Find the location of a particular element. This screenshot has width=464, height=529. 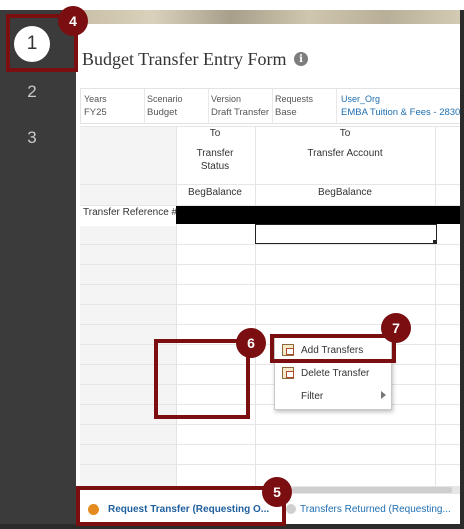

selected-cell is located at coordinates (346, 234).